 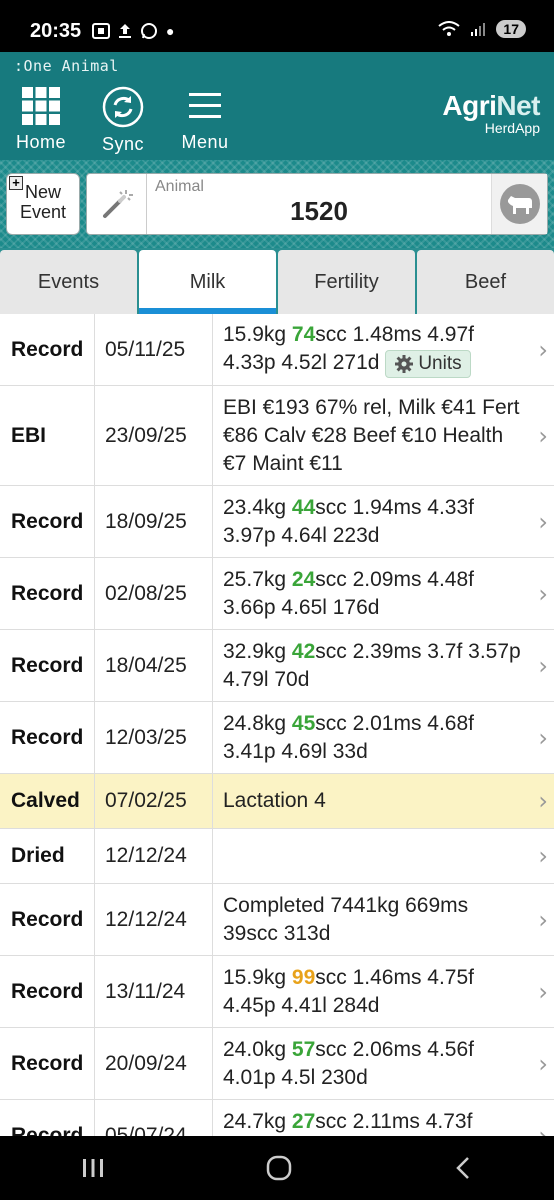 What do you see at coordinates (303, 507) in the screenshot?
I see `scc-value: 44` at bounding box center [303, 507].